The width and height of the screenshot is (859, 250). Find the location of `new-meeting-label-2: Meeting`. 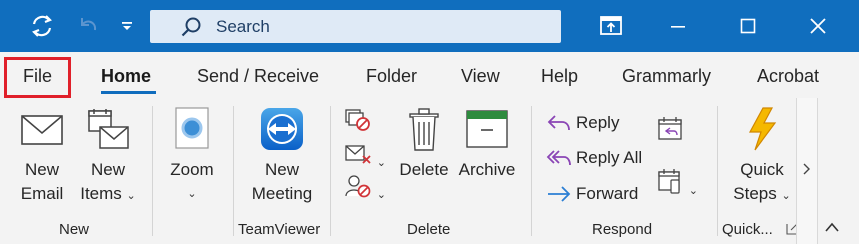

new-meeting-label-2: Meeting is located at coordinates (282, 193).